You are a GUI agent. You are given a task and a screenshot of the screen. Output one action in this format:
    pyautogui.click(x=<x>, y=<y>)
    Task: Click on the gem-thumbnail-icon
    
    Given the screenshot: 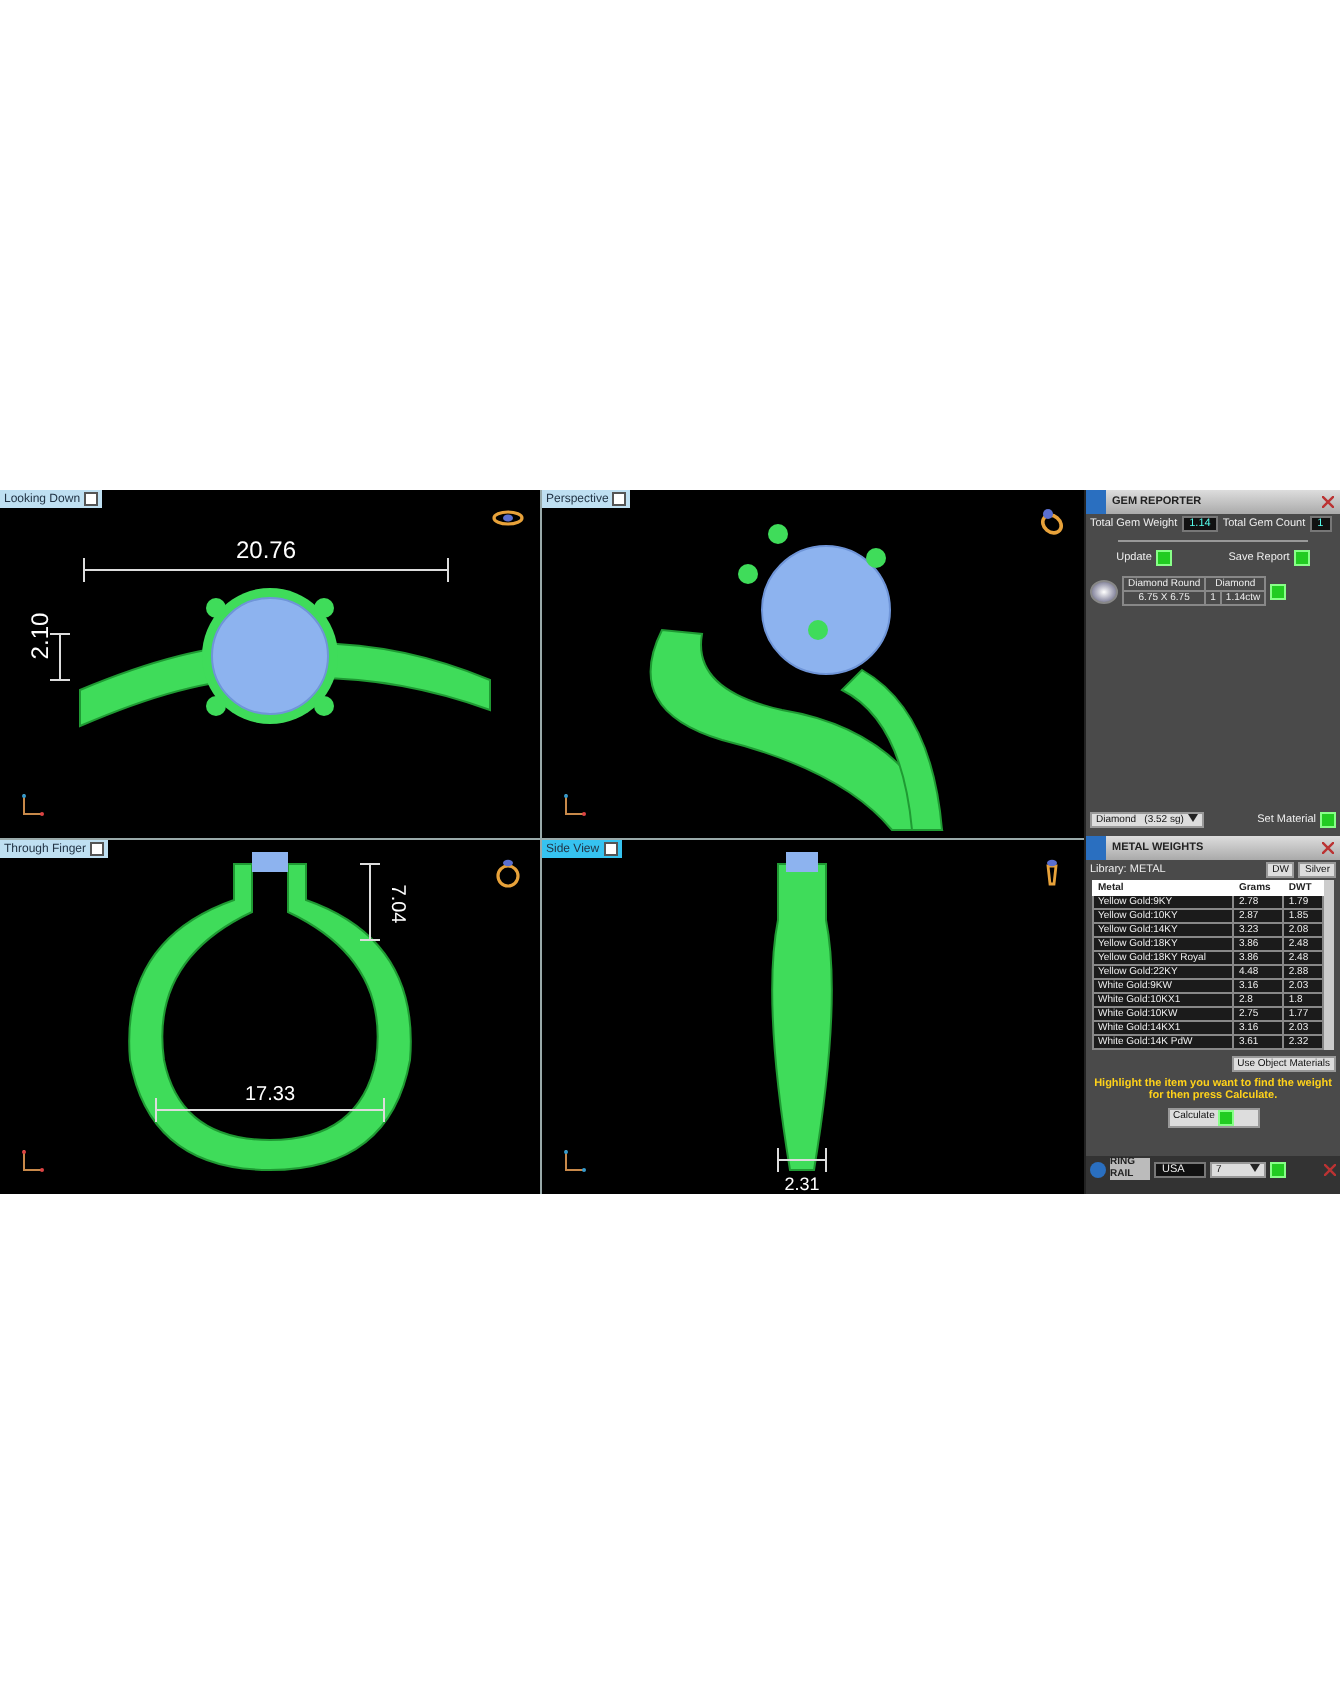 What is the action you would take?
    pyautogui.click(x=1104, y=591)
    